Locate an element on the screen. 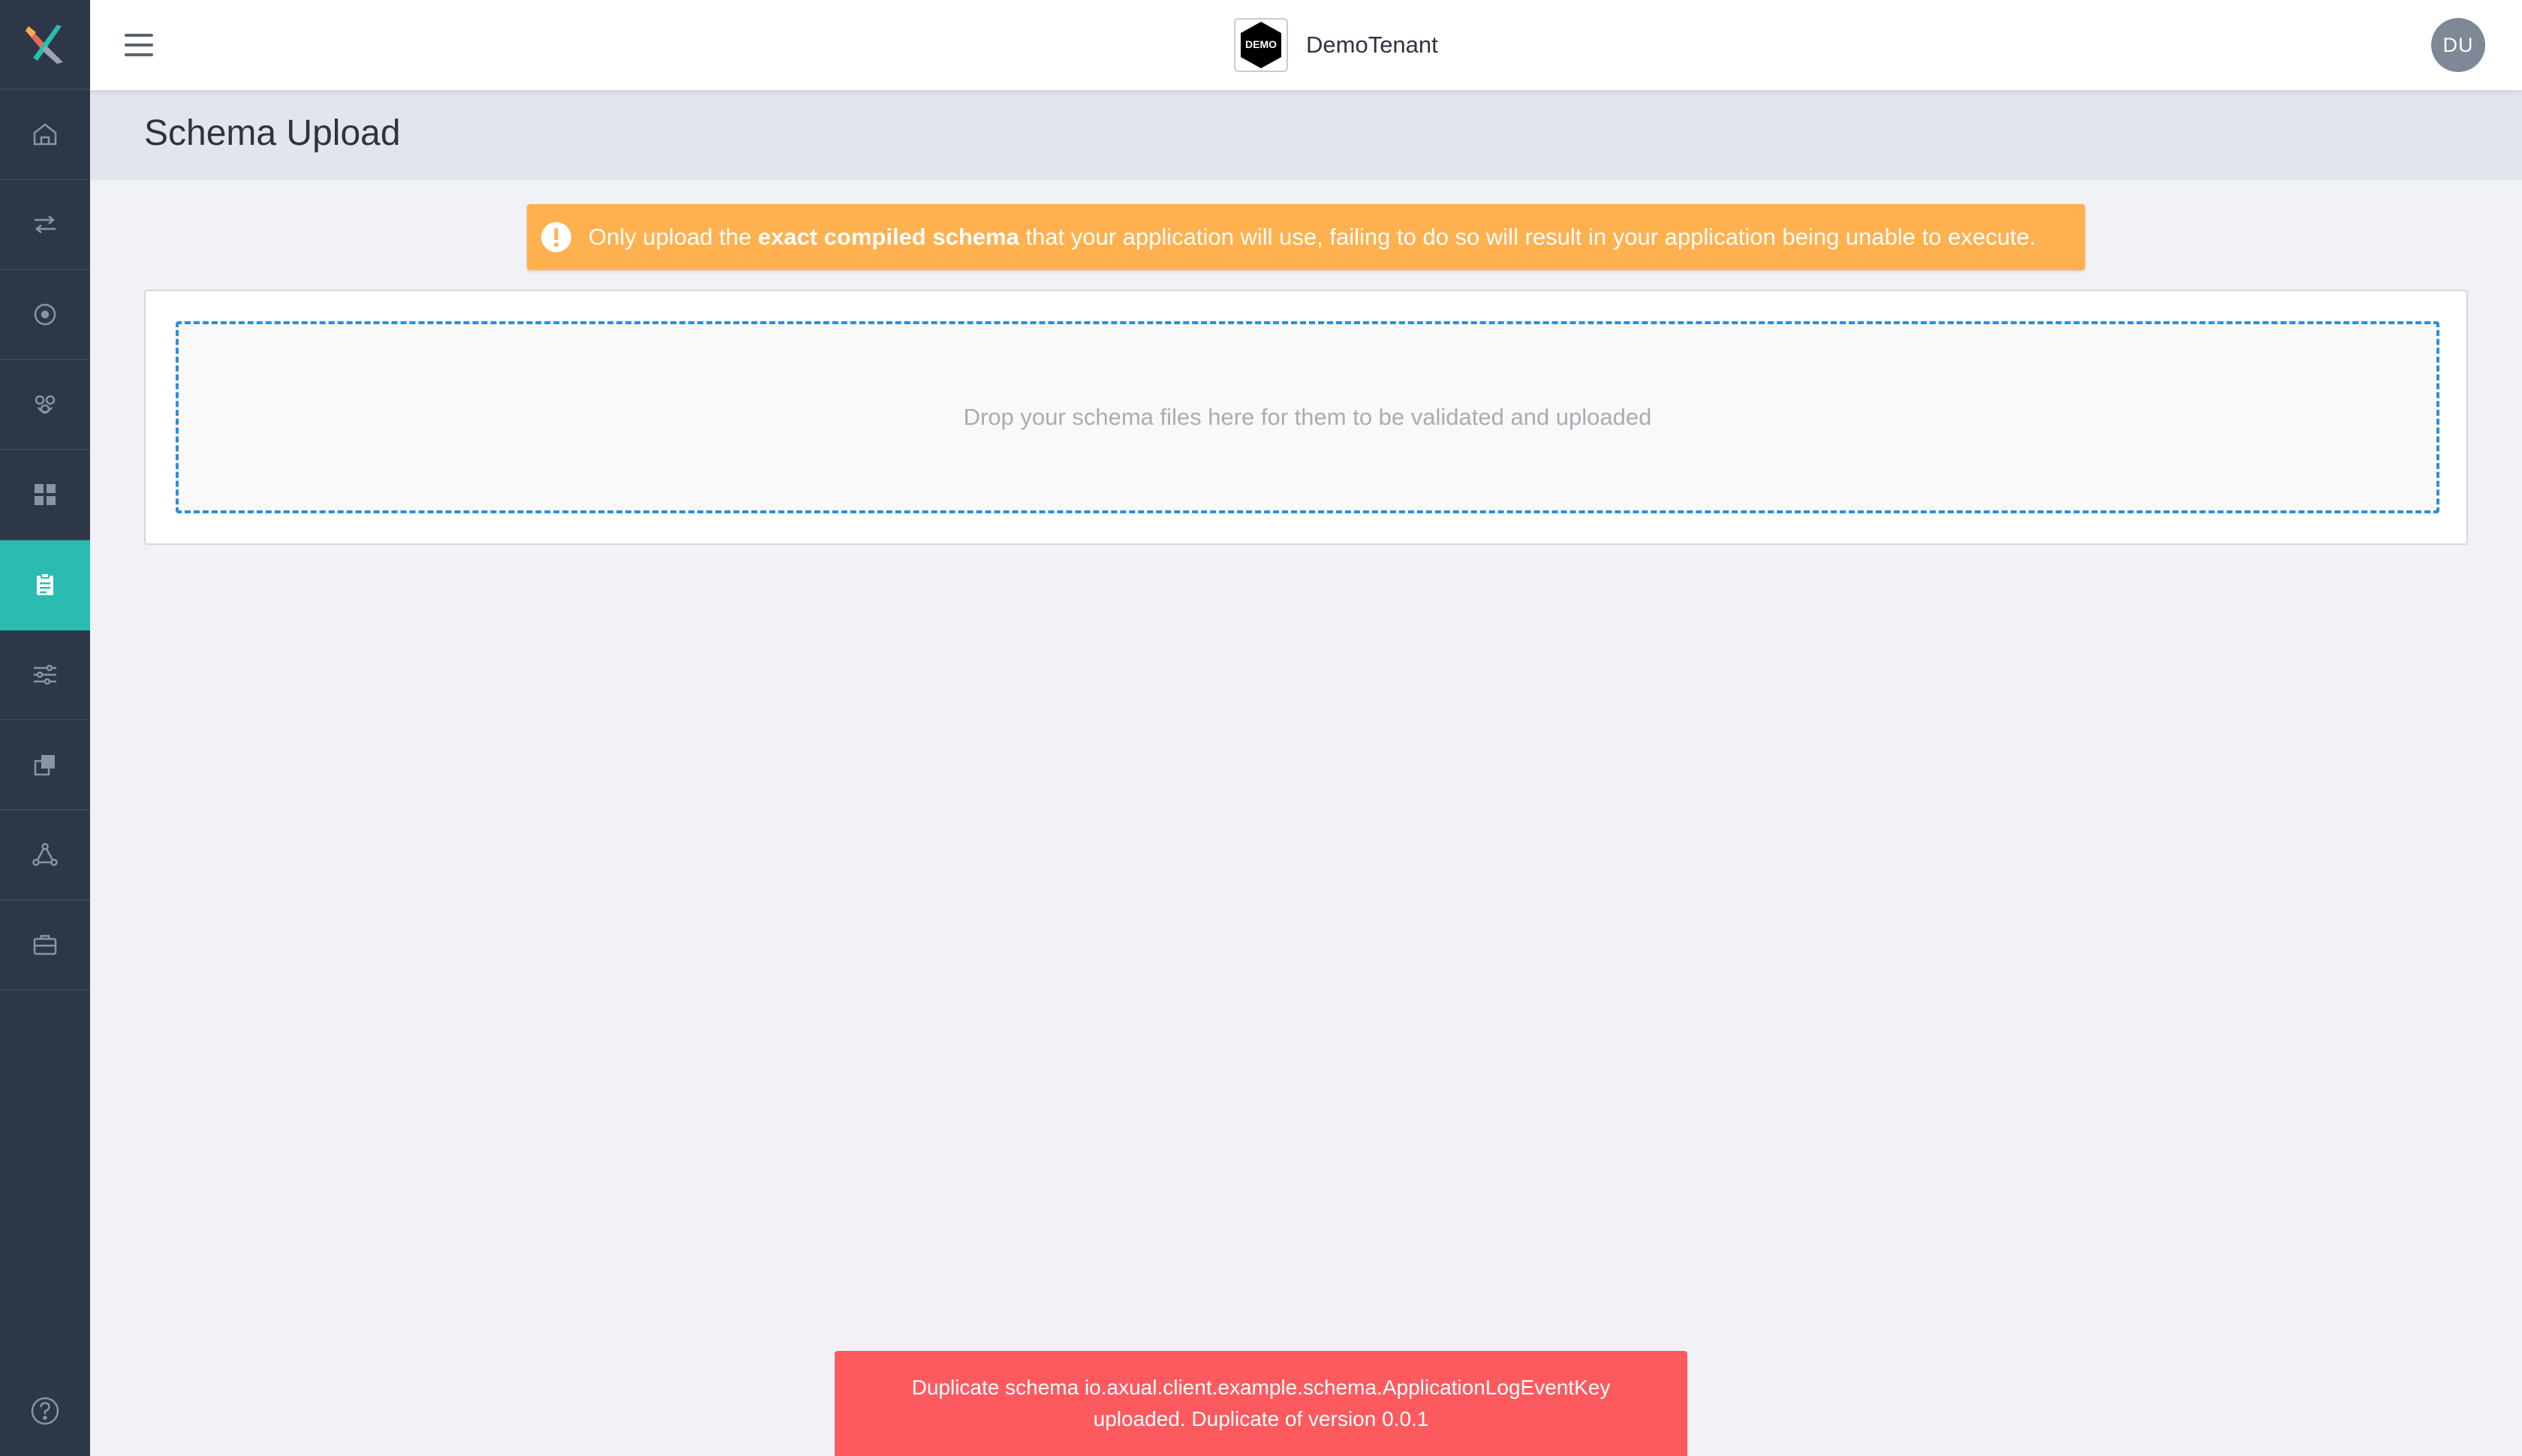 The height and width of the screenshot is (1456, 2522). home-icon is located at coordinates (45, 134).